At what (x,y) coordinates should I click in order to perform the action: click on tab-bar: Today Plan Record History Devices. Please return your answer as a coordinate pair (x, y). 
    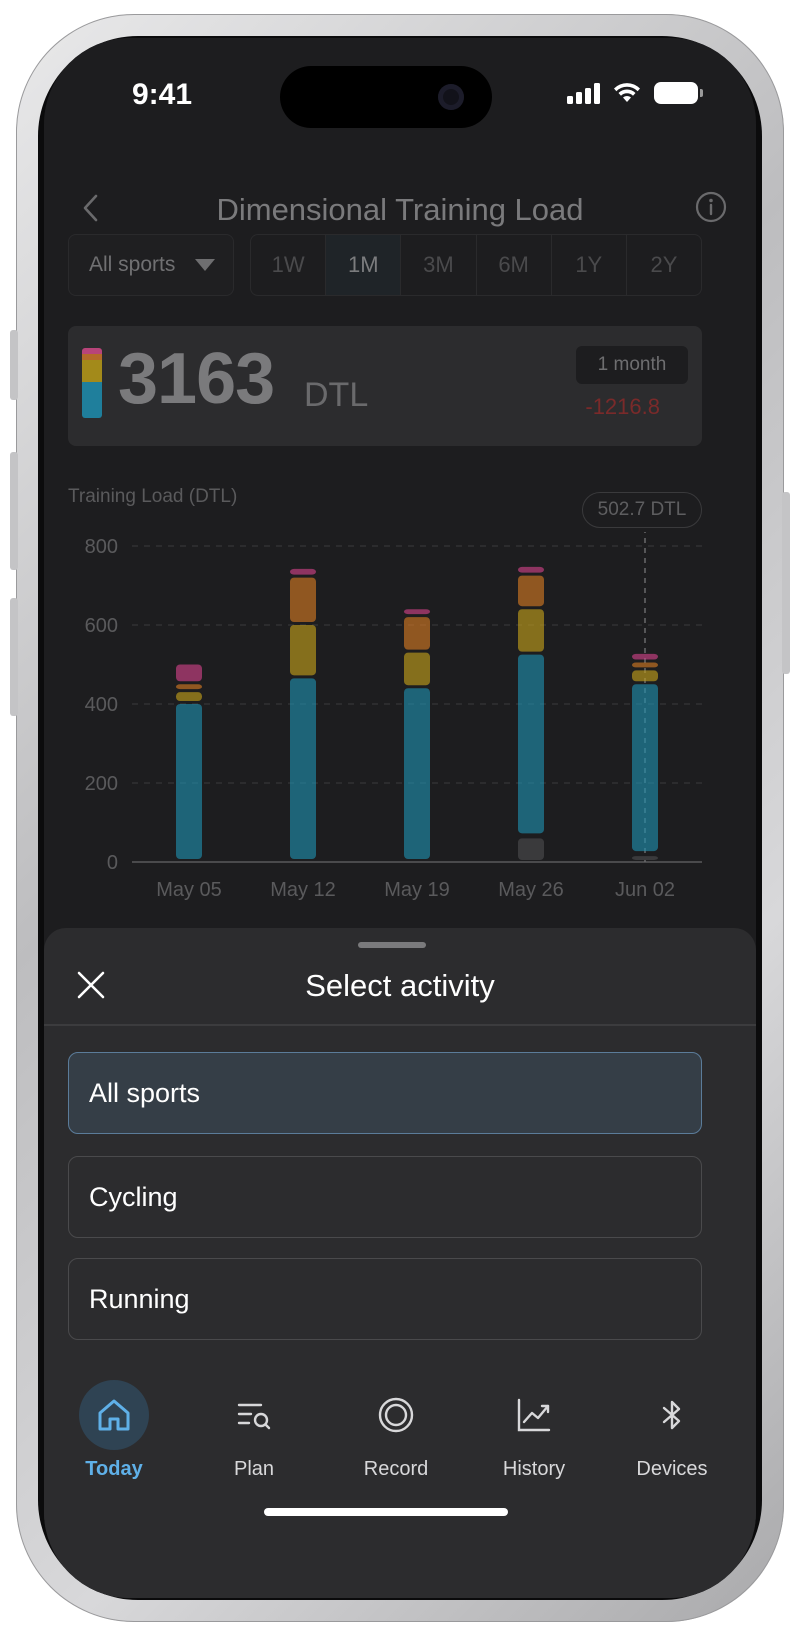
    Looking at the image, I should click on (400, 1483).